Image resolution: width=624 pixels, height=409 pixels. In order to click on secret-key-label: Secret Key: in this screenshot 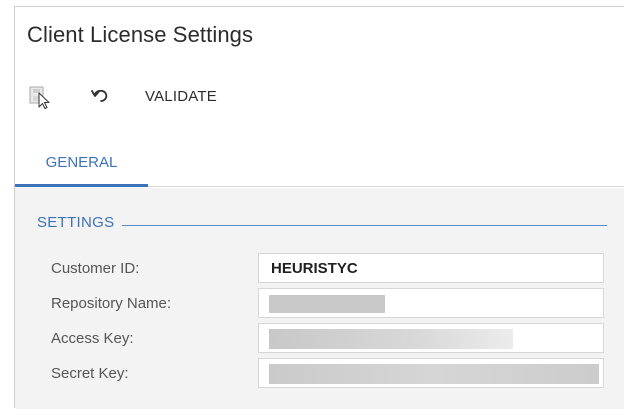, I will do `click(90, 373)`.